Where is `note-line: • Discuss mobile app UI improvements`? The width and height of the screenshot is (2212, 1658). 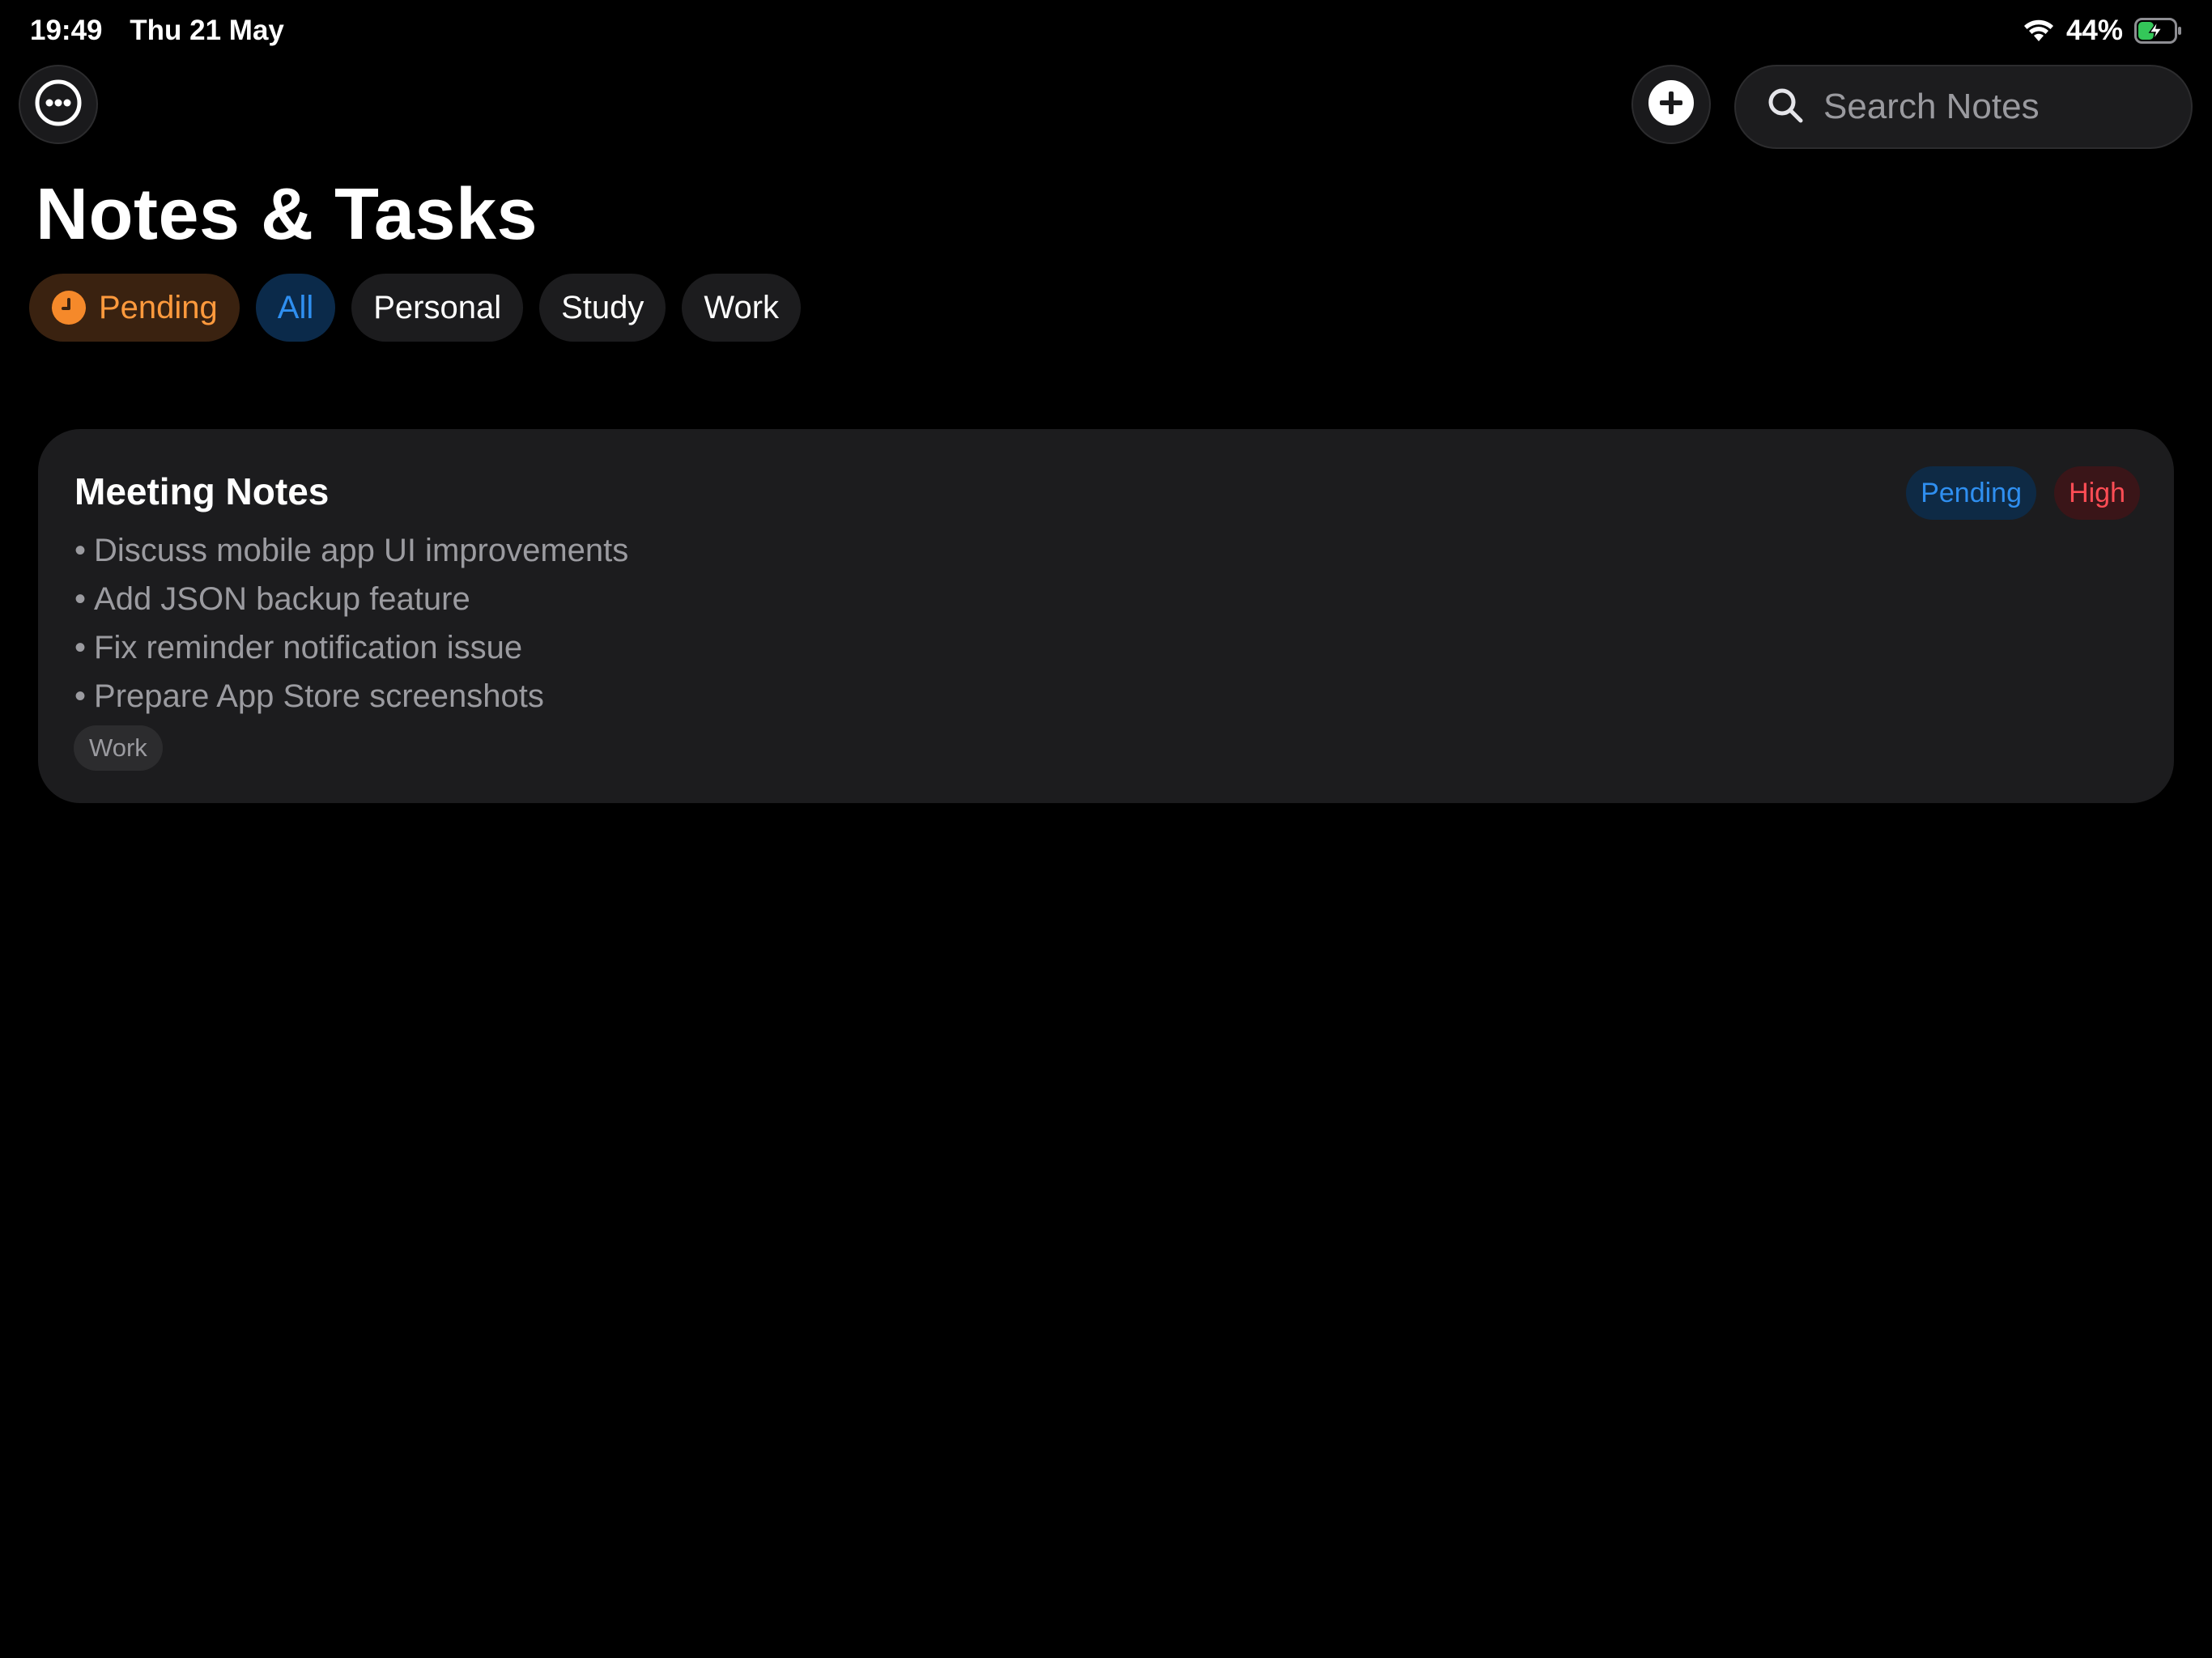
note-line: • Discuss mobile app UI improvements is located at coordinates (351, 550).